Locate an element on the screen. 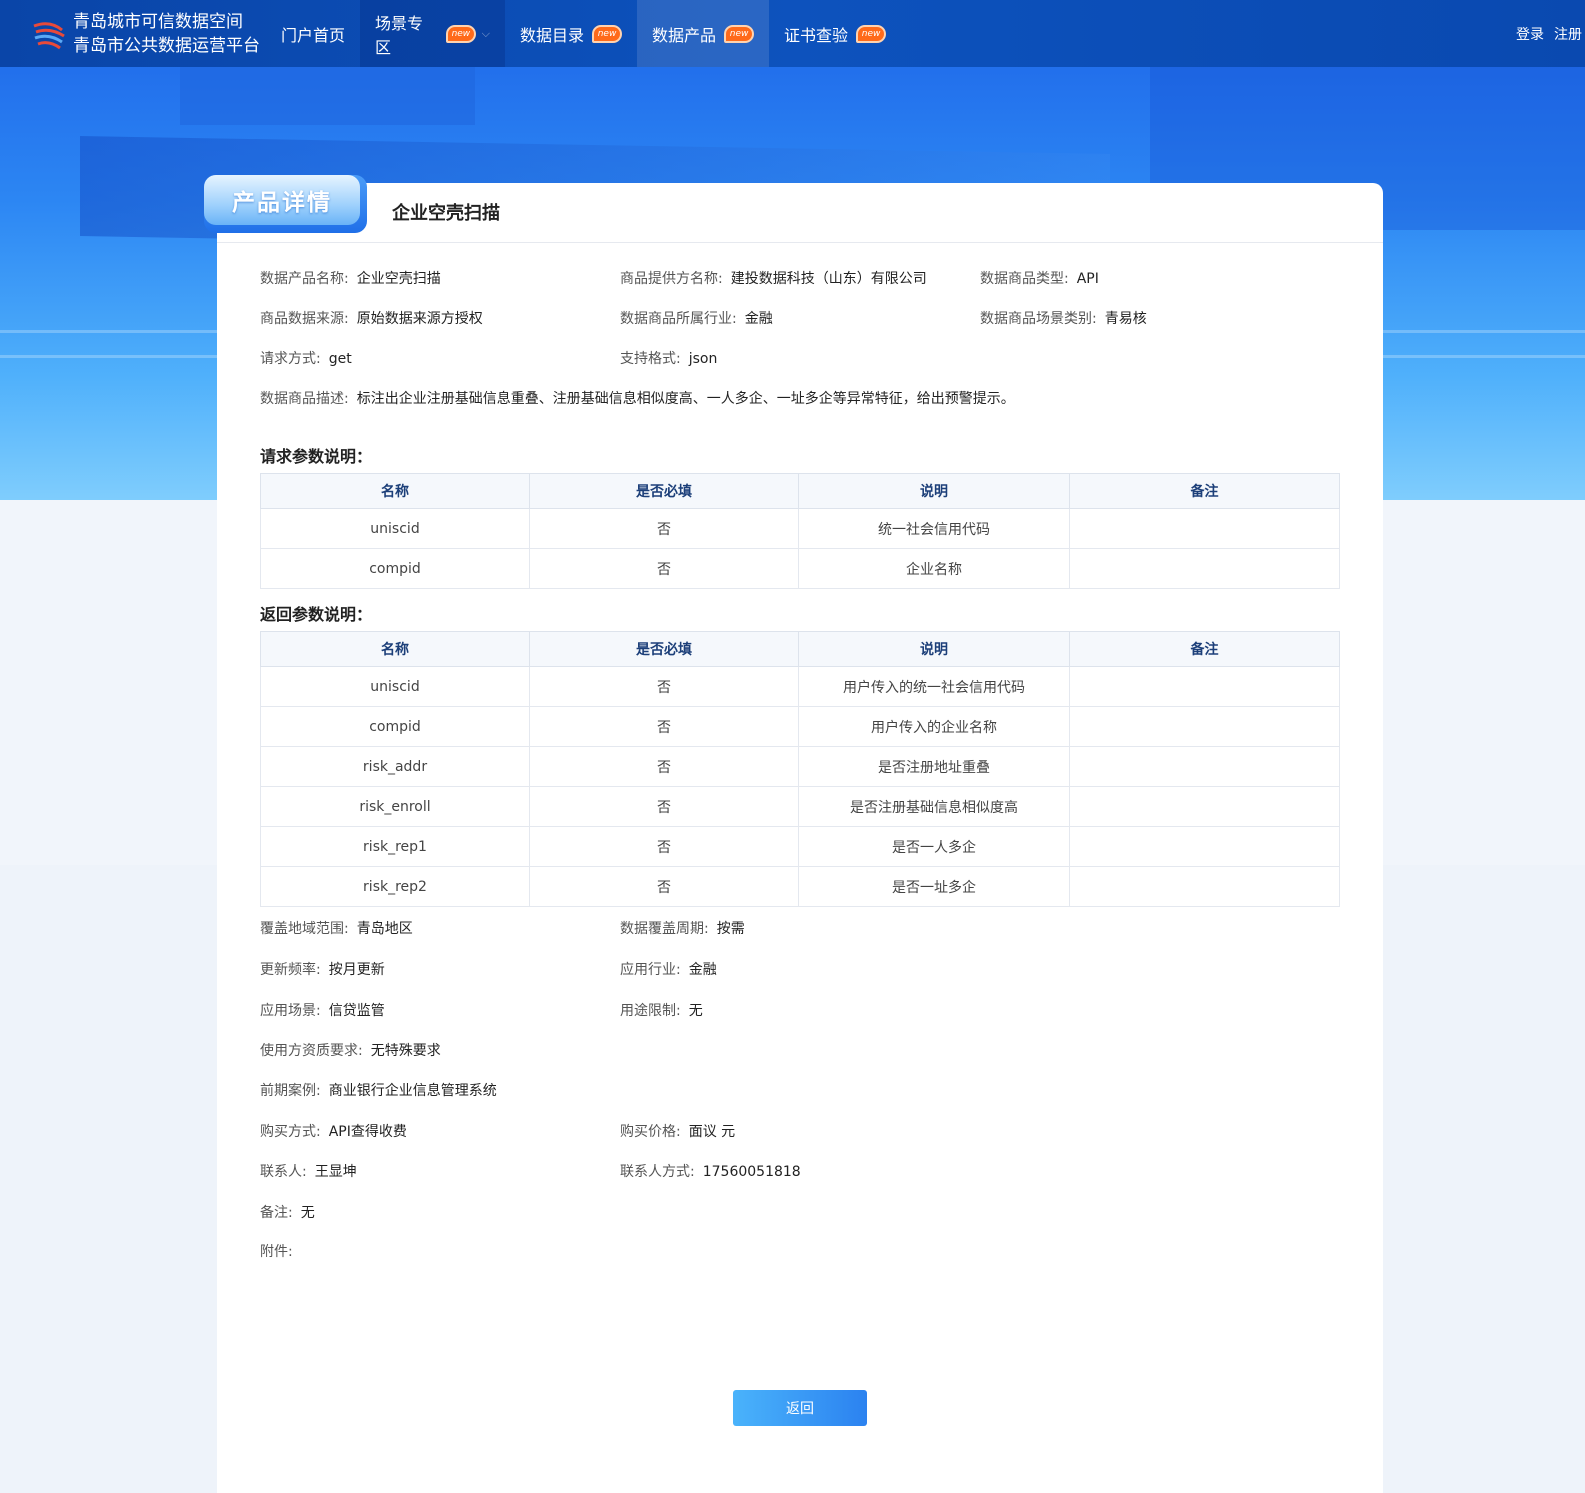 This screenshot has width=1585, height=1493. product-title: 企业空壳扫描 is located at coordinates (446, 213).